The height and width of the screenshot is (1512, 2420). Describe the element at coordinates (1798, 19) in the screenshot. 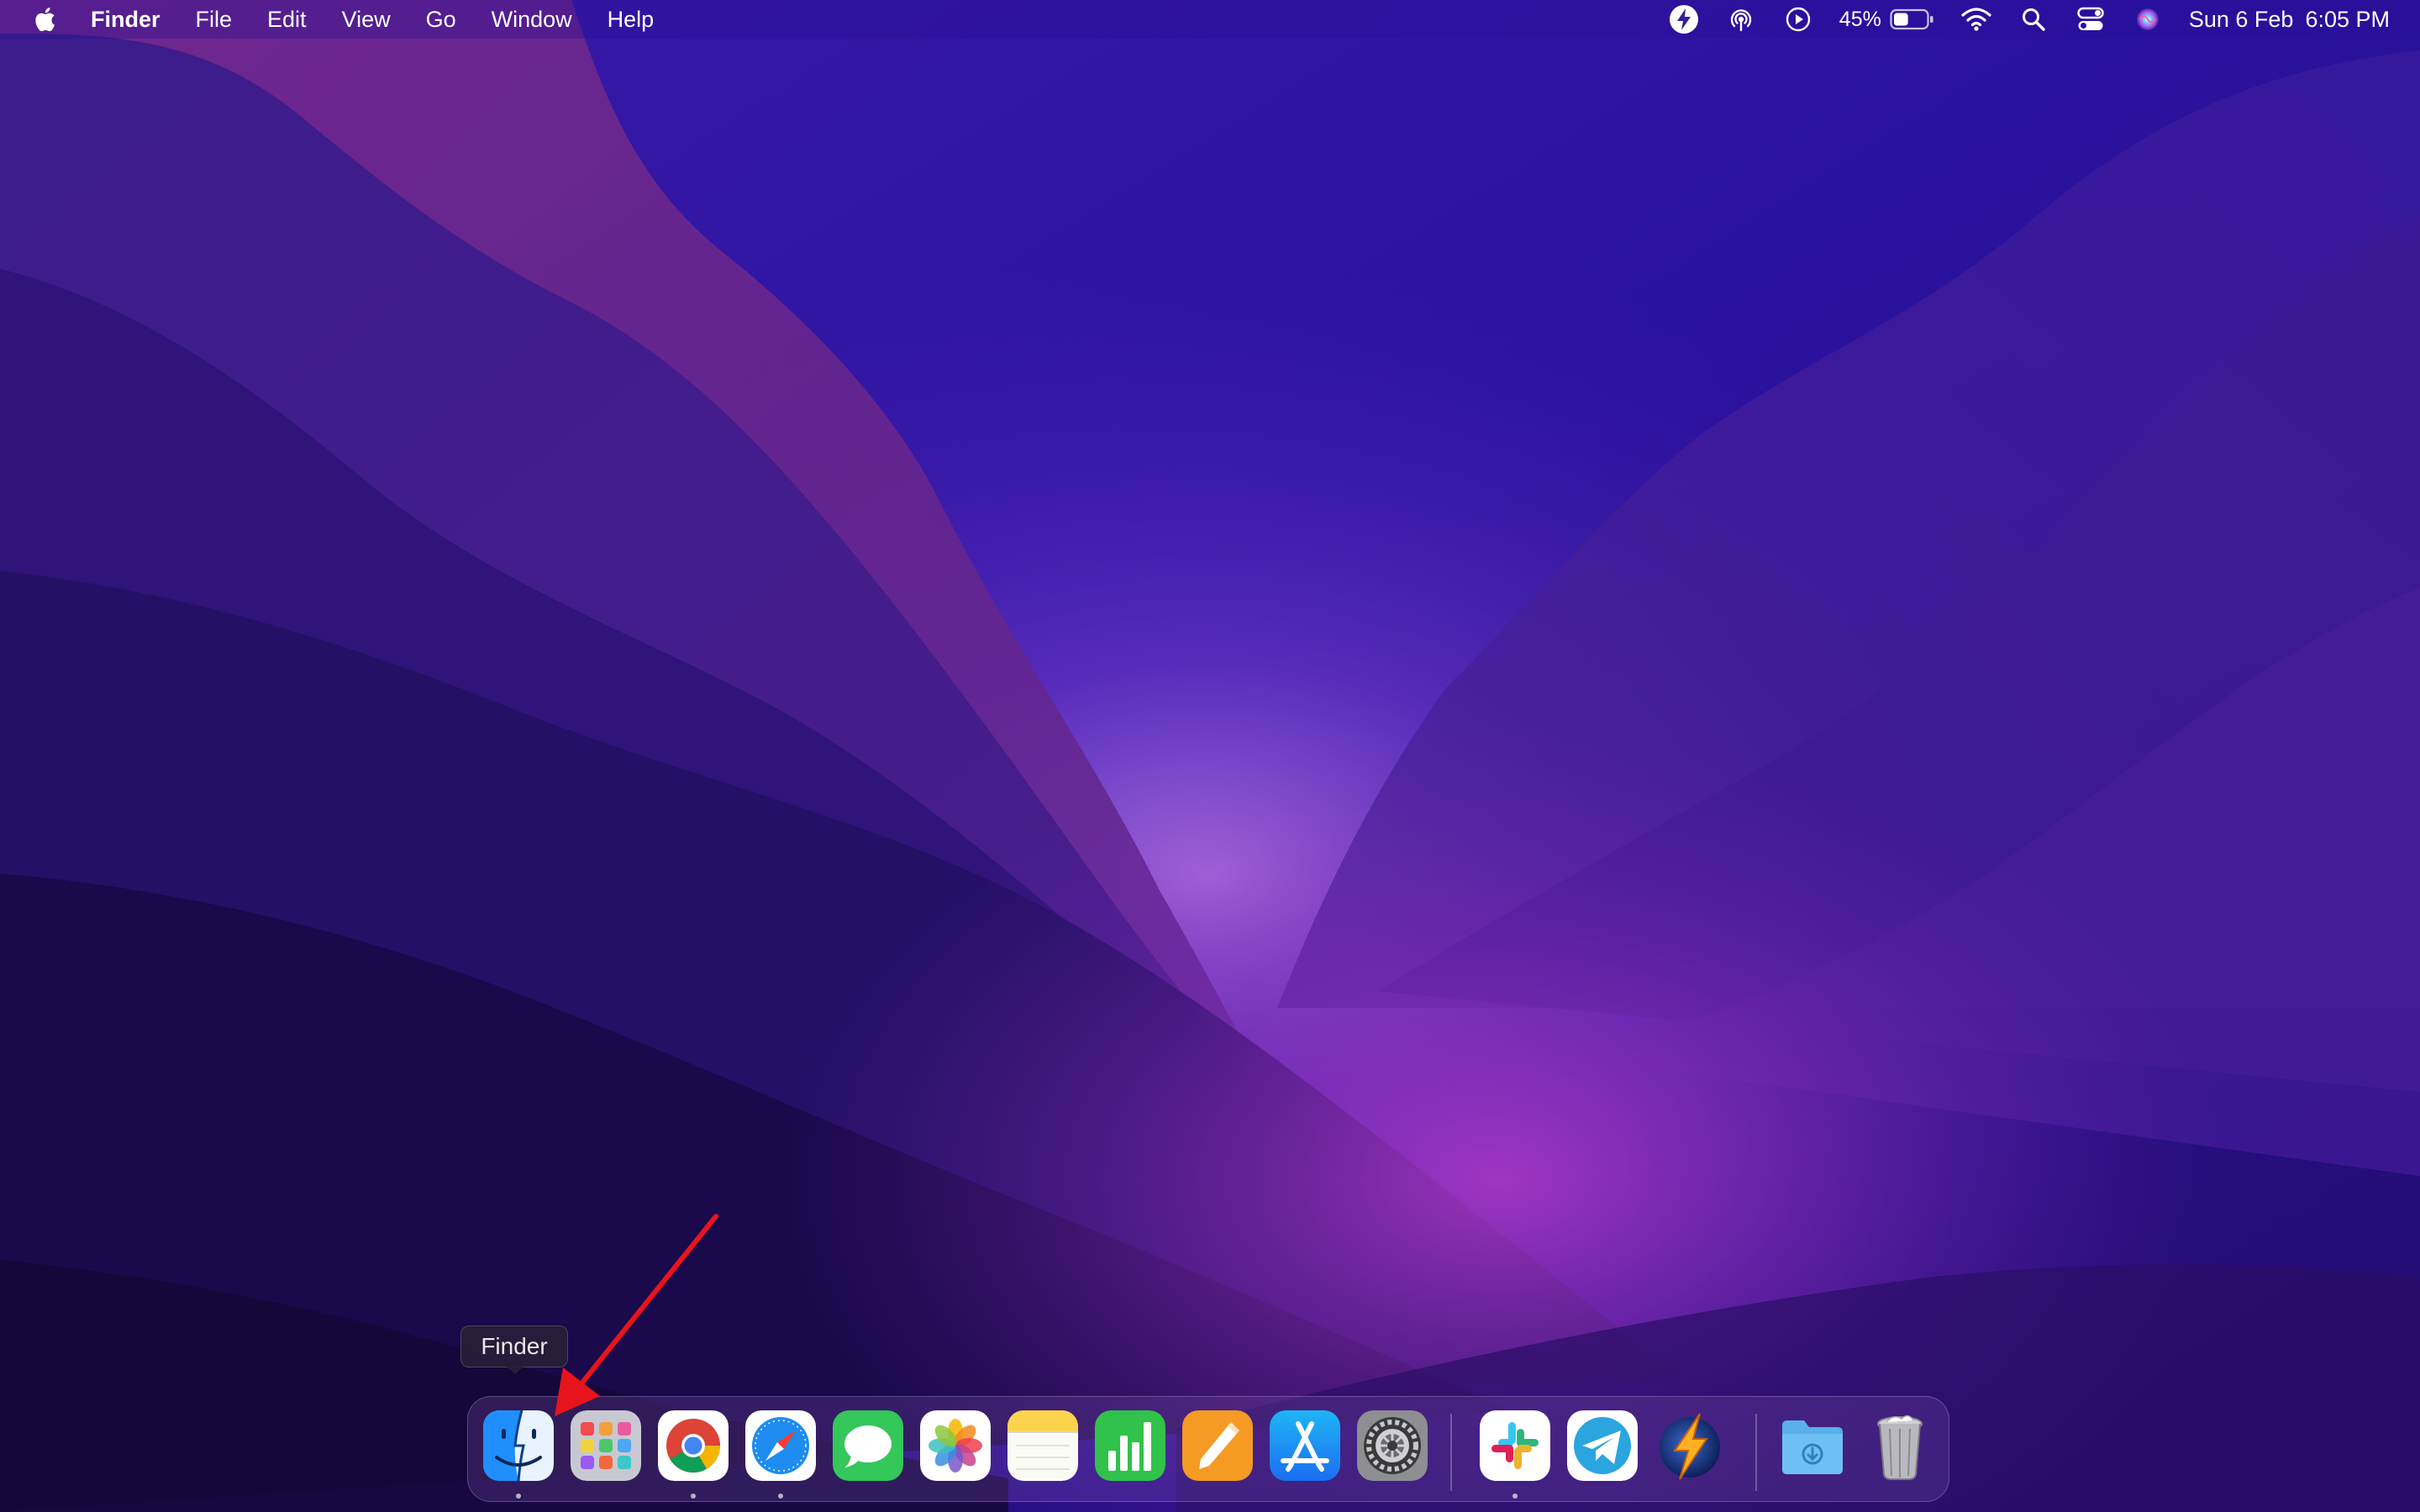

I see `play-icon` at that location.